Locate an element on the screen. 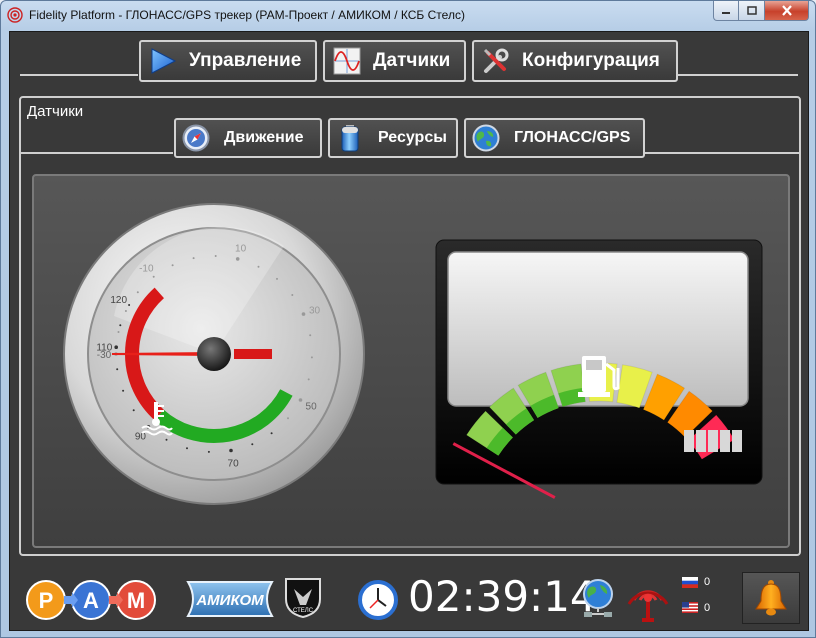 The image size is (816, 638). gauge-hub is located at coordinates (214, 354).